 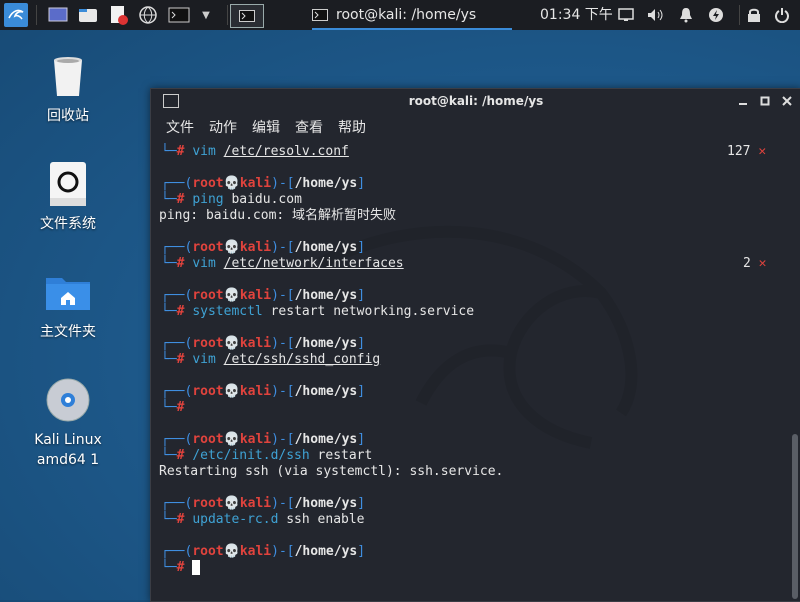 What do you see at coordinates (88, 15) in the screenshot?
I see `file-manager-icon` at bounding box center [88, 15].